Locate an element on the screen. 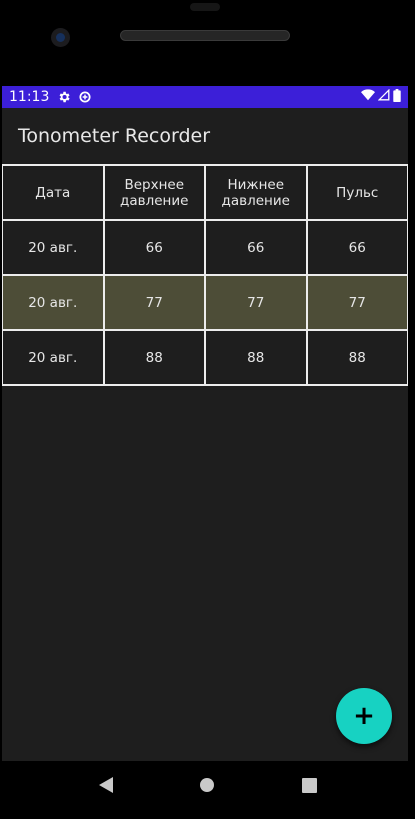 The width and height of the screenshot is (415, 819). cell-diastolic: 77 is located at coordinates (256, 302).